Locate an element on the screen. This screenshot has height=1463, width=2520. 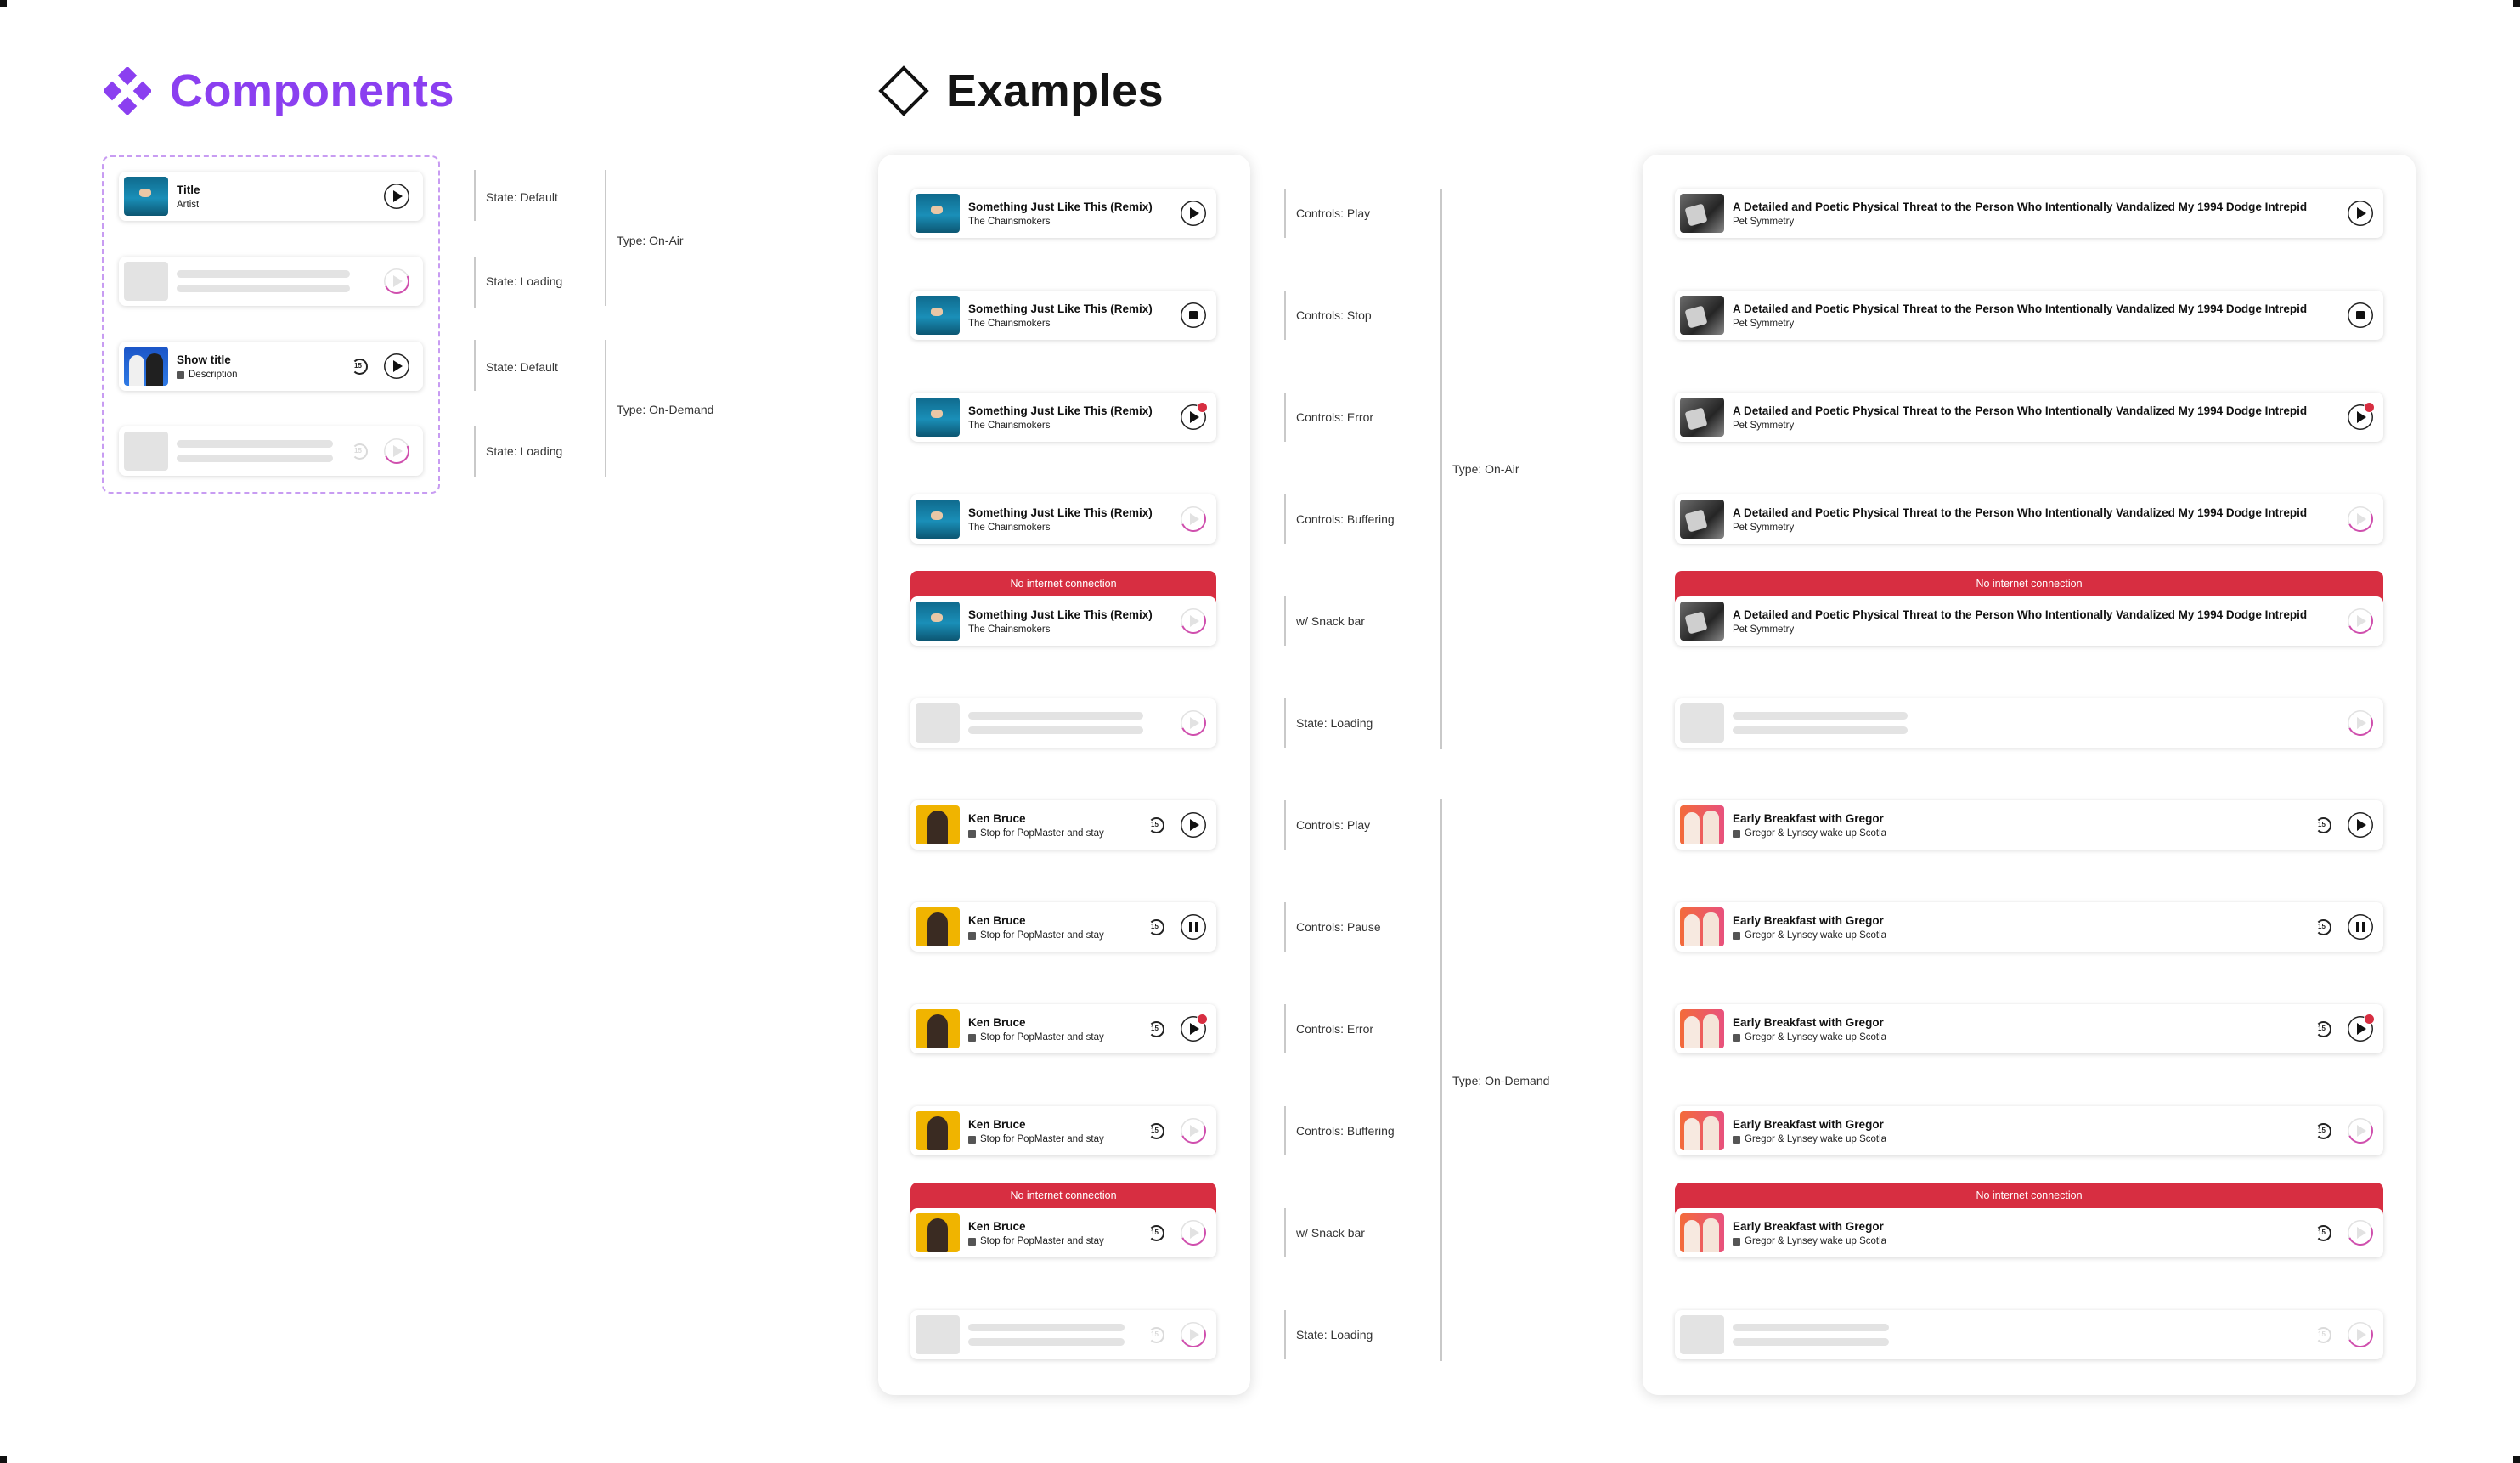
label-controls-play: Controls: Play is located at coordinates (1334, 213).